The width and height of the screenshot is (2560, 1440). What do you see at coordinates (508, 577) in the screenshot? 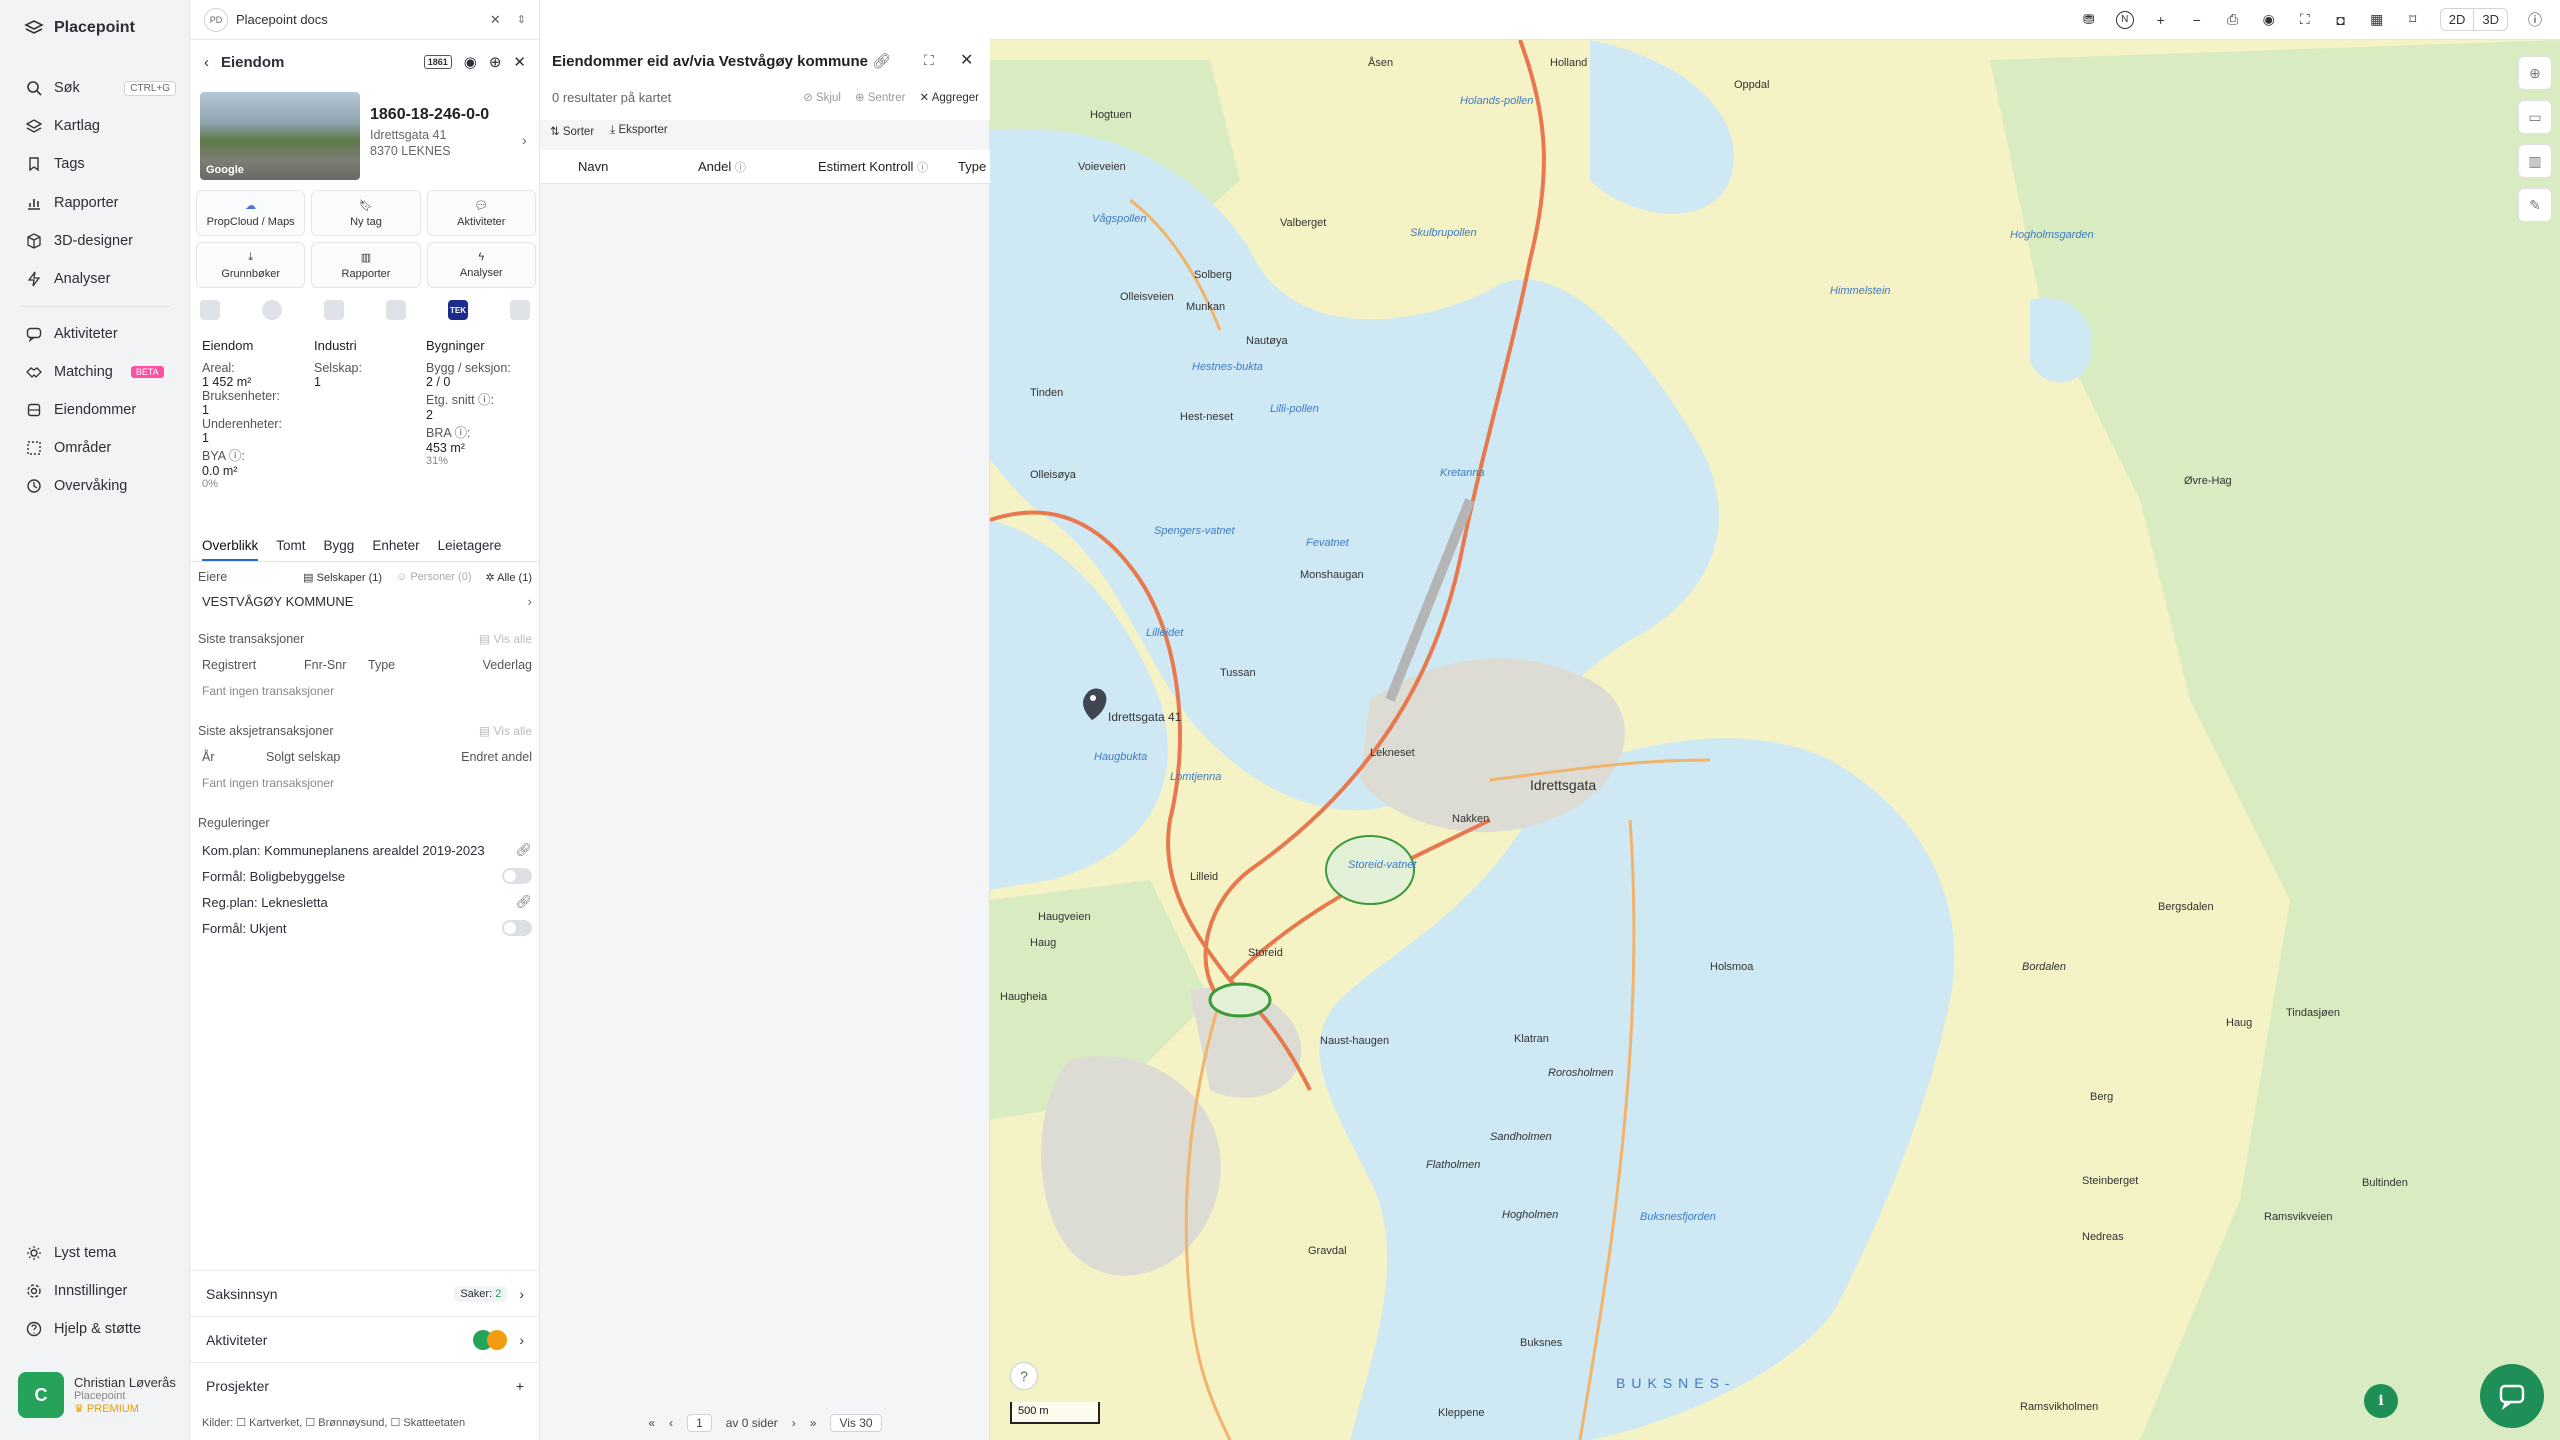
I see `filter-all: ✲ Alle (1)` at bounding box center [508, 577].